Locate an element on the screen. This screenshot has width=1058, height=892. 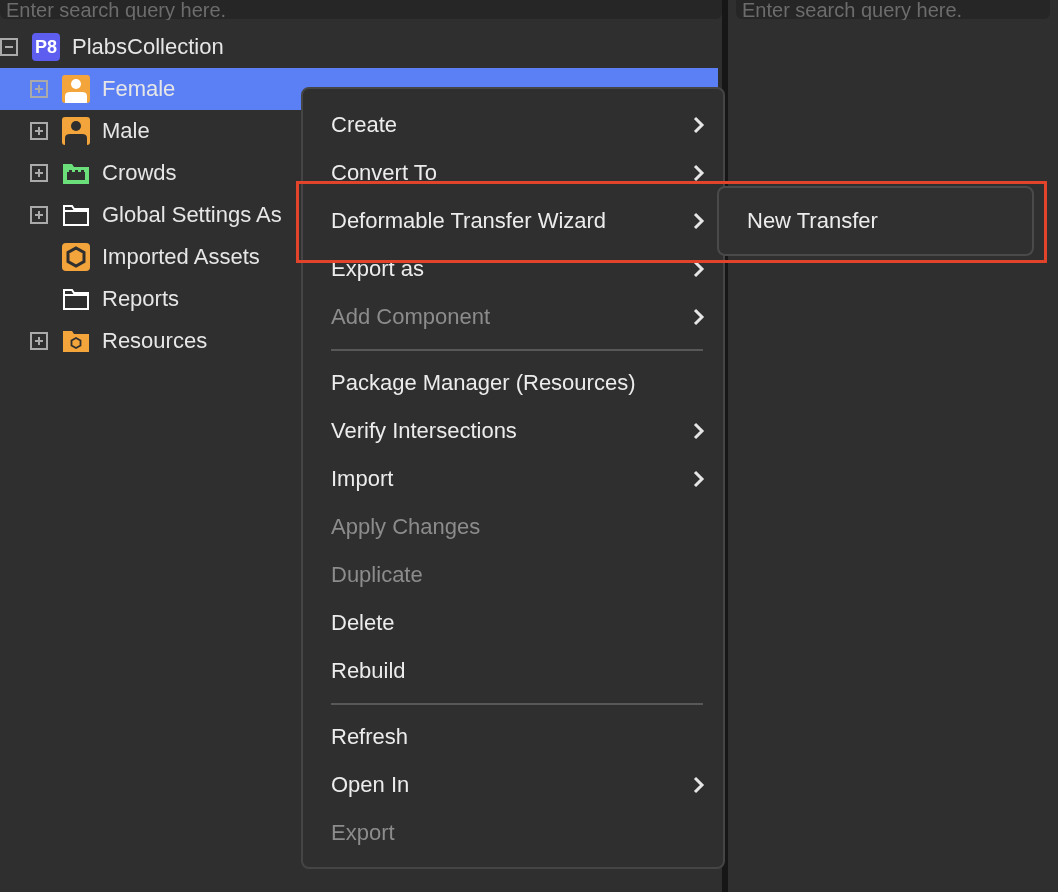
tree-item-label: Resources is located at coordinates (155, 341).